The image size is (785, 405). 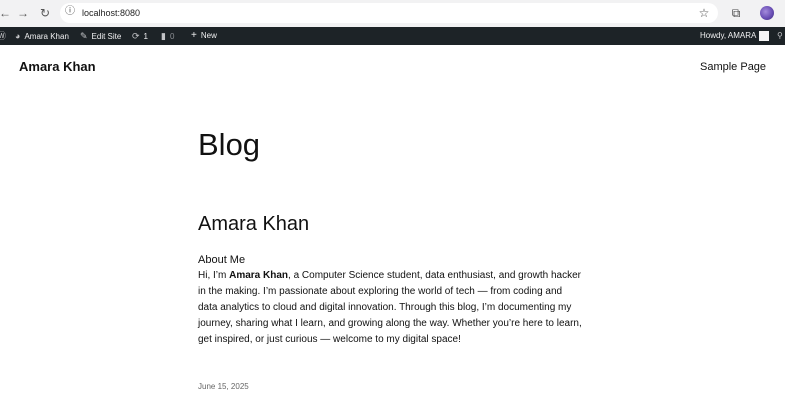 I want to click on back-icon: ←, so click(x=7, y=13).